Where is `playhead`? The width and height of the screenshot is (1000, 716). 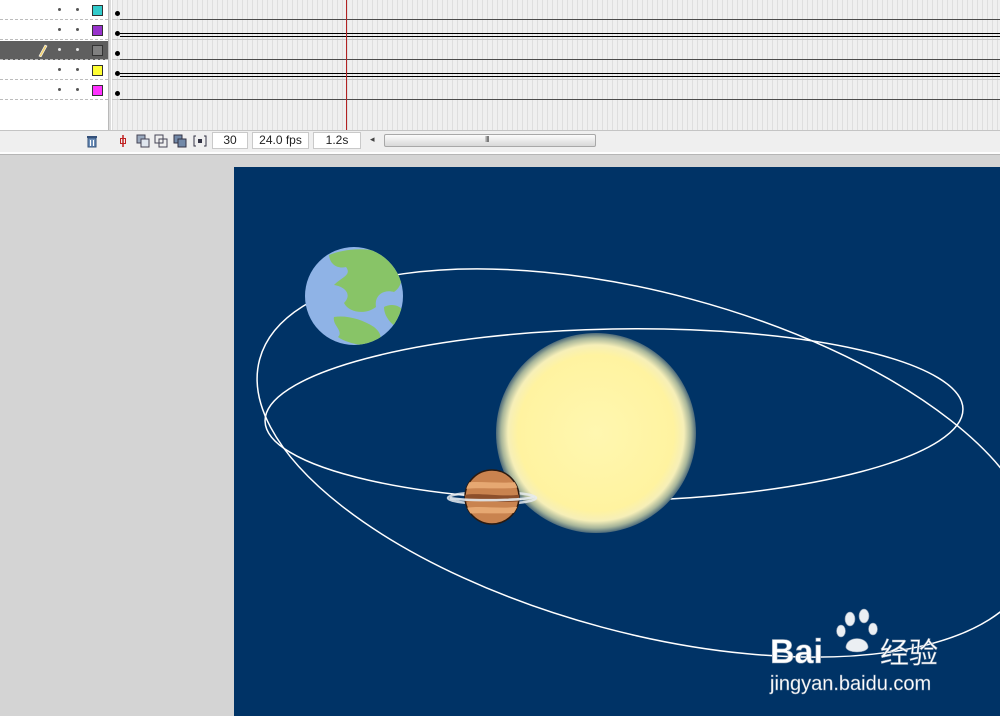 playhead is located at coordinates (346, 65).